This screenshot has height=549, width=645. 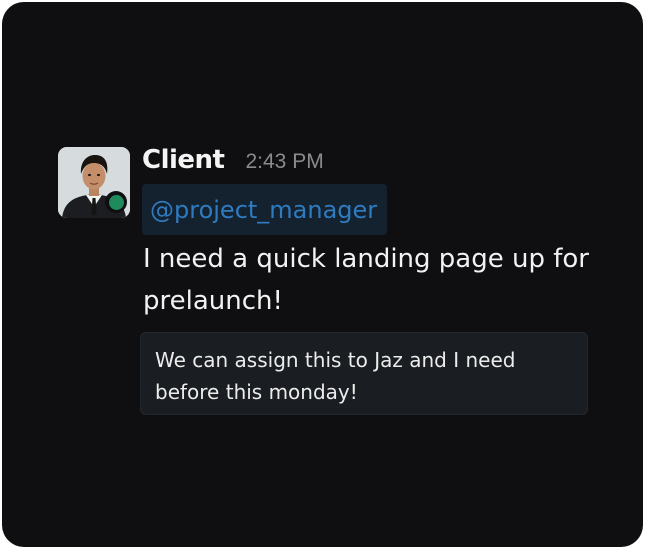 What do you see at coordinates (265, 209) in the screenshot?
I see `user-mention: @project_manager` at bounding box center [265, 209].